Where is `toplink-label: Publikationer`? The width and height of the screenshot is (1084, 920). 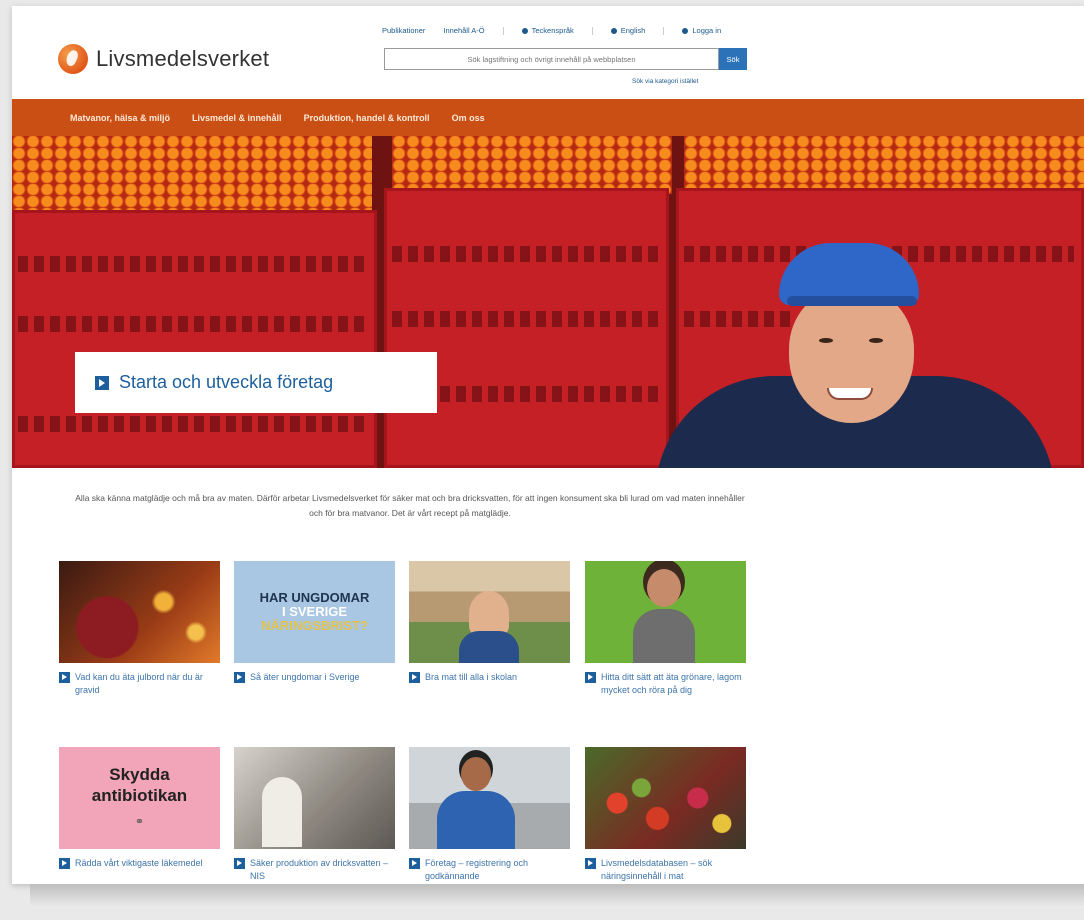
toplink-label: Publikationer is located at coordinates (404, 30).